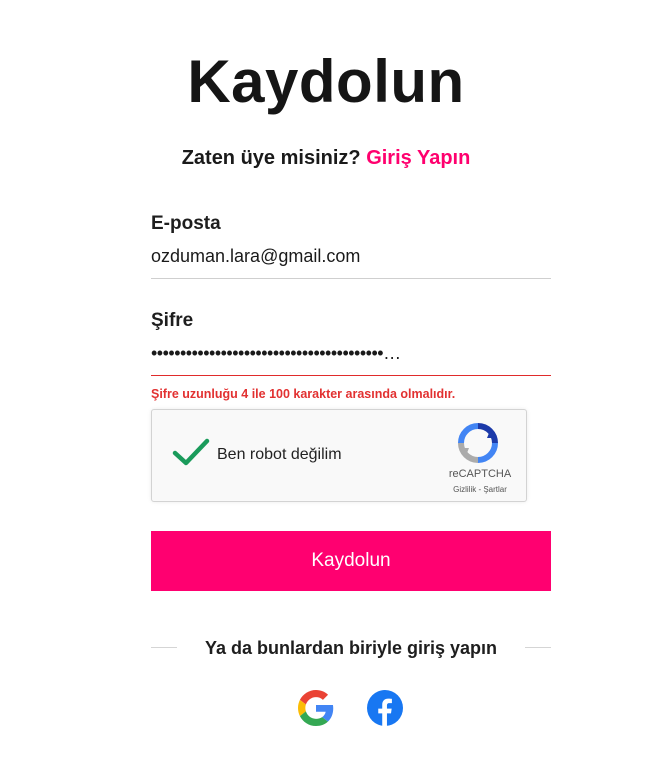  What do you see at coordinates (191, 453) in the screenshot?
I see `checkmark-icon` at bounding box center [191, 453].